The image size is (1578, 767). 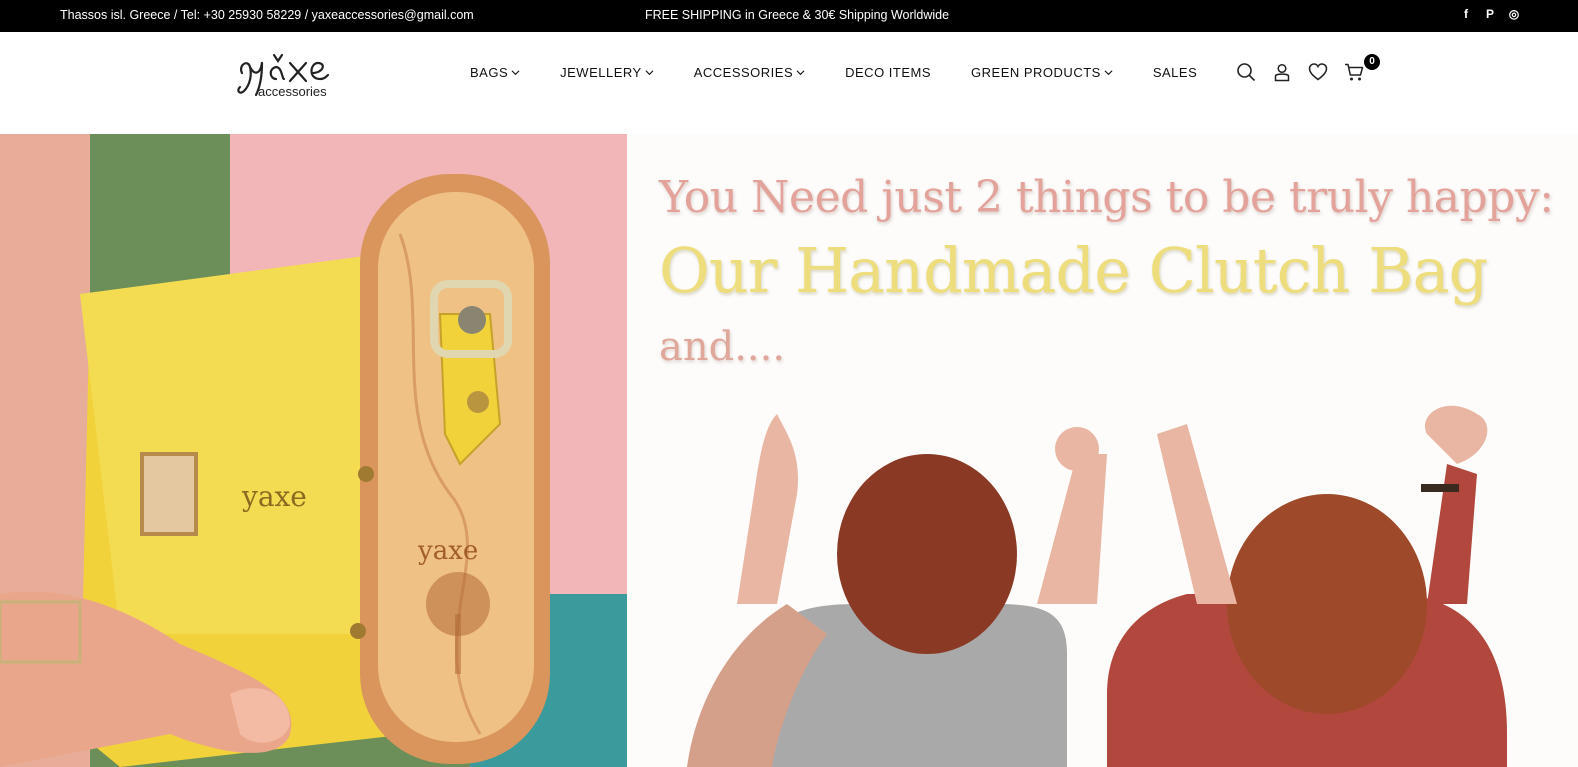 What do you see at coordinates (489, 72) in the screenshot?
I see `nav-item-label: BAGS` at bounding box center [489, 72].